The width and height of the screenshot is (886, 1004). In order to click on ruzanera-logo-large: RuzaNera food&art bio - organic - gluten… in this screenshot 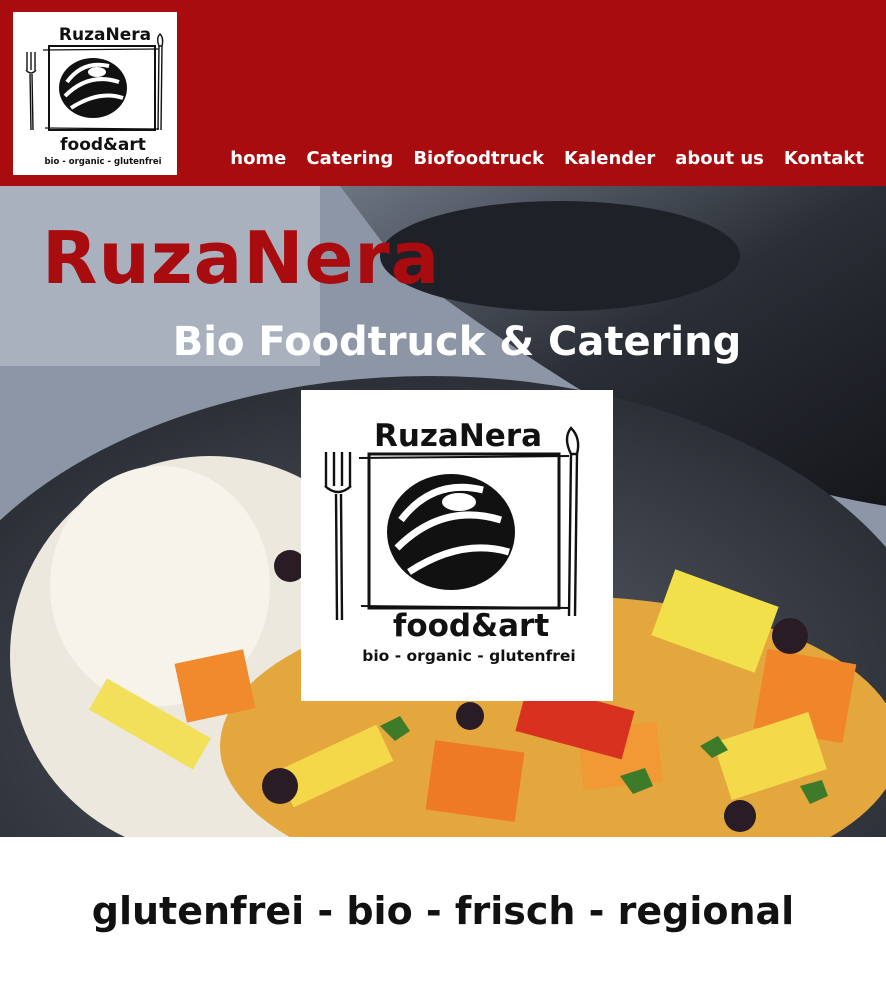, I will do `click(452, 541)`.